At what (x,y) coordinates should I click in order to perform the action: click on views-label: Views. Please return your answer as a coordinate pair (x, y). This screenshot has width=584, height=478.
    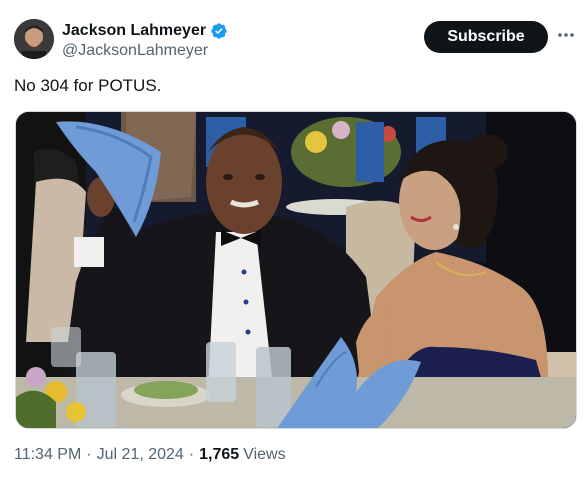
    Looking at the image, I should click on (264, 454).